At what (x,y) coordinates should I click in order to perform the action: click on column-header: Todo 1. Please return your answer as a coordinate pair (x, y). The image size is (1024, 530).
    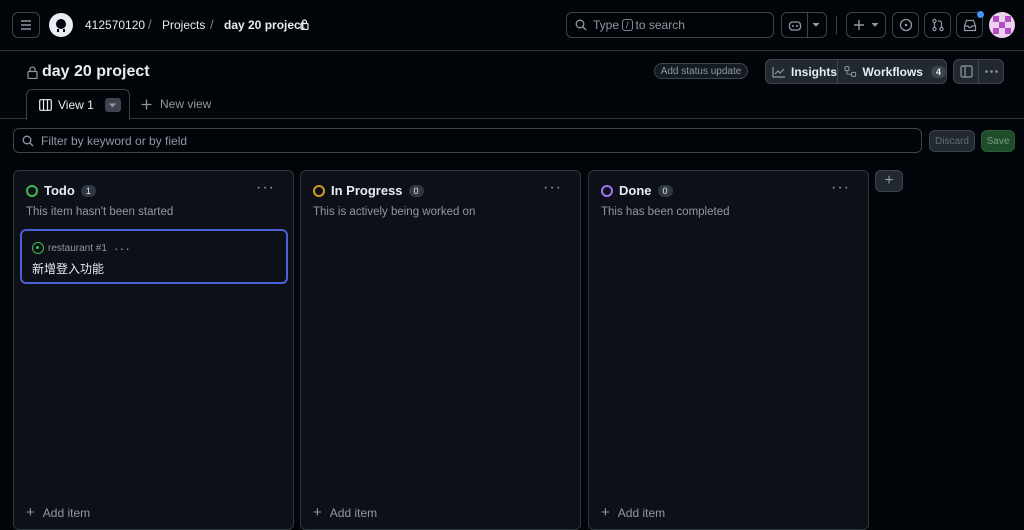
    Looking at the image, I should click on (61, 190).